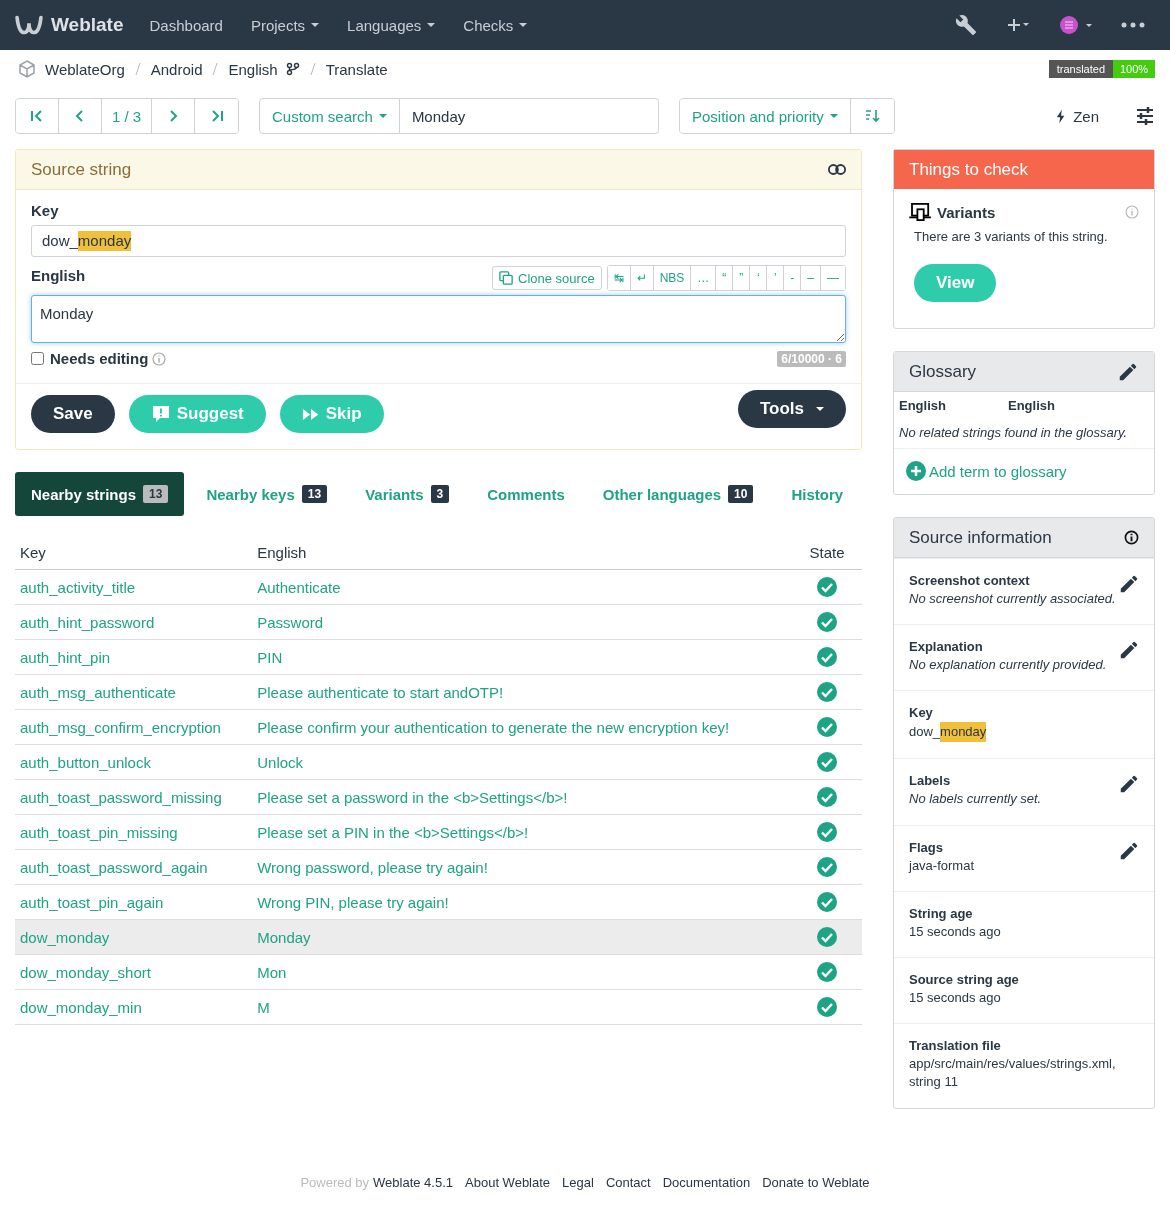 The image size is (1170, 1229). What do you see at coordinates (547, 278) in the screenshot?
I see `clone-source-button: Clone source` at bounding box center [547, 278].